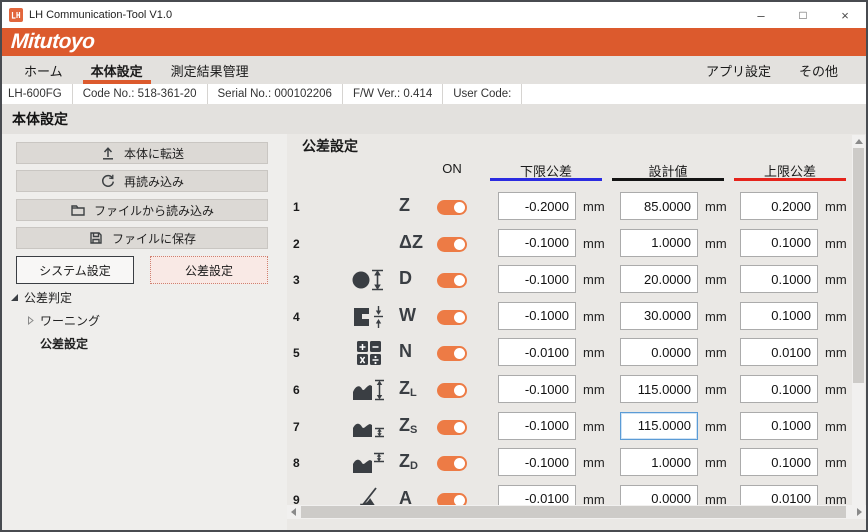 The image size is (868, 532). Describe the element at coordinates (142, 153) in the screenshot. I see `transfer-to-device-button: 本体に転送` at that location.